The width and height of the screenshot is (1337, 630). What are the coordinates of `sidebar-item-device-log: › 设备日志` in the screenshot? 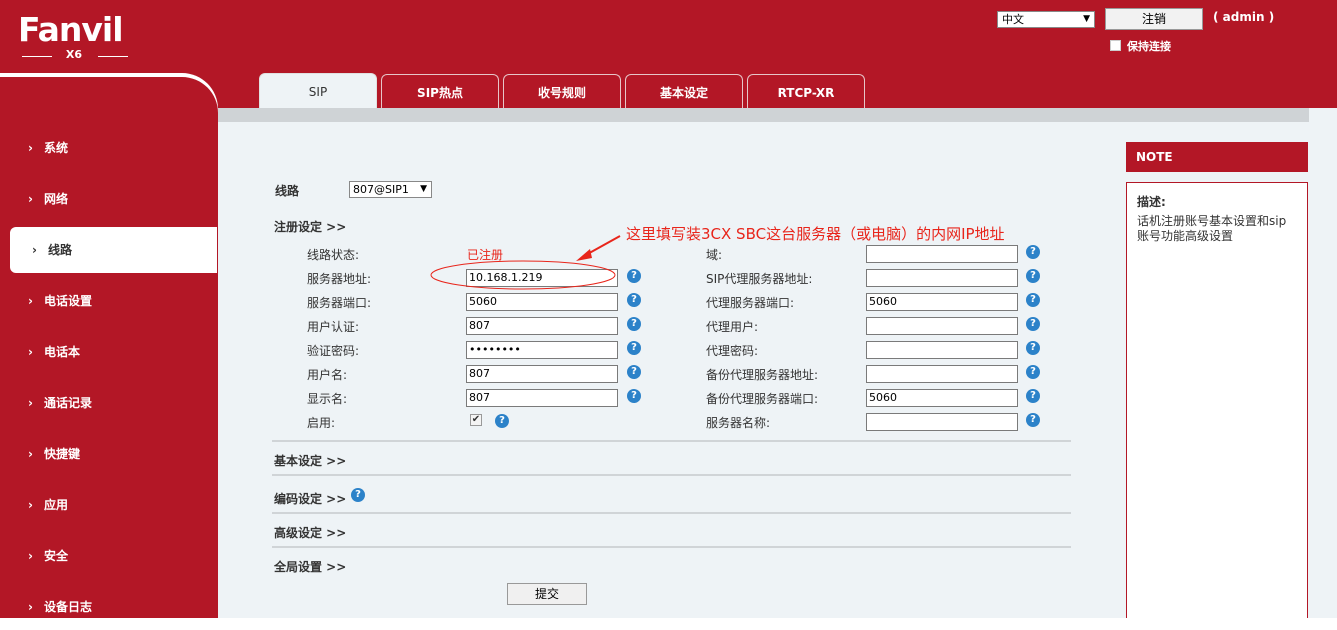 It's located at (108, 607).